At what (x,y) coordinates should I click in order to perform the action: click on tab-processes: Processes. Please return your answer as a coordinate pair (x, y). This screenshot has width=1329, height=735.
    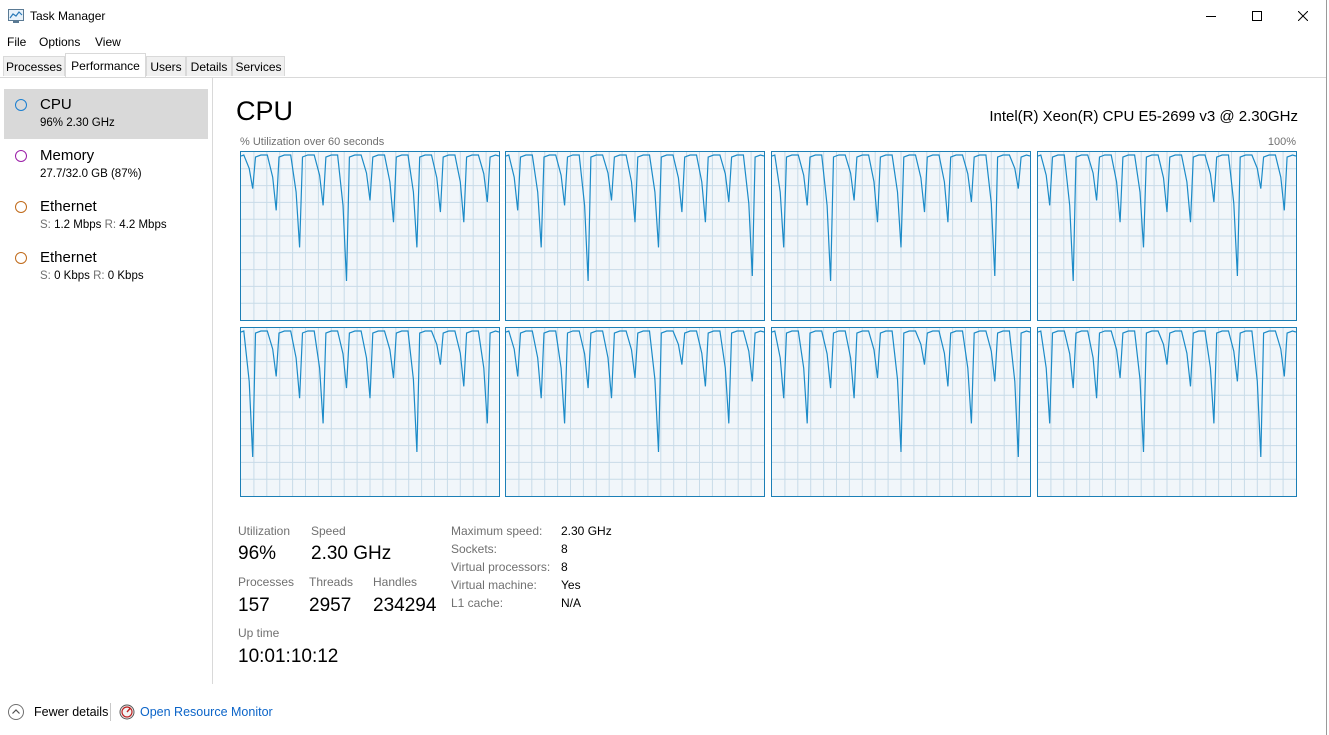
    Looking at the image, I should click on (34, 66).